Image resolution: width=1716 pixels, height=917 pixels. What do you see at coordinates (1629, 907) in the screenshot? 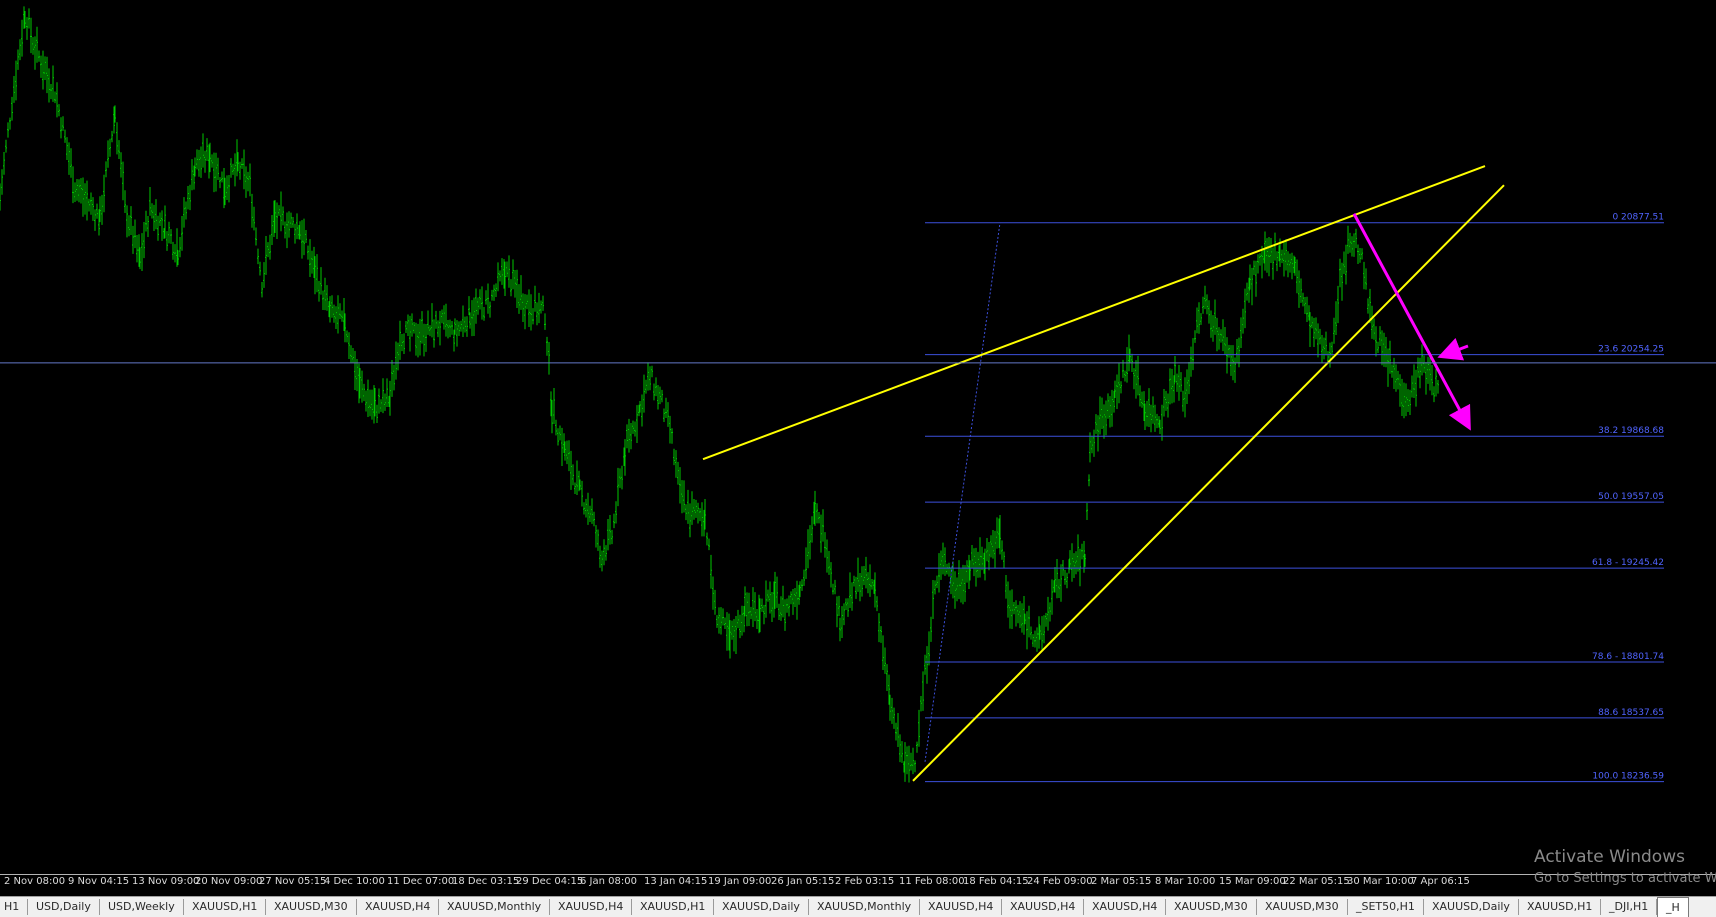
I see `chart-tab: _DJI,H1` at bounding box center [1629, 907].